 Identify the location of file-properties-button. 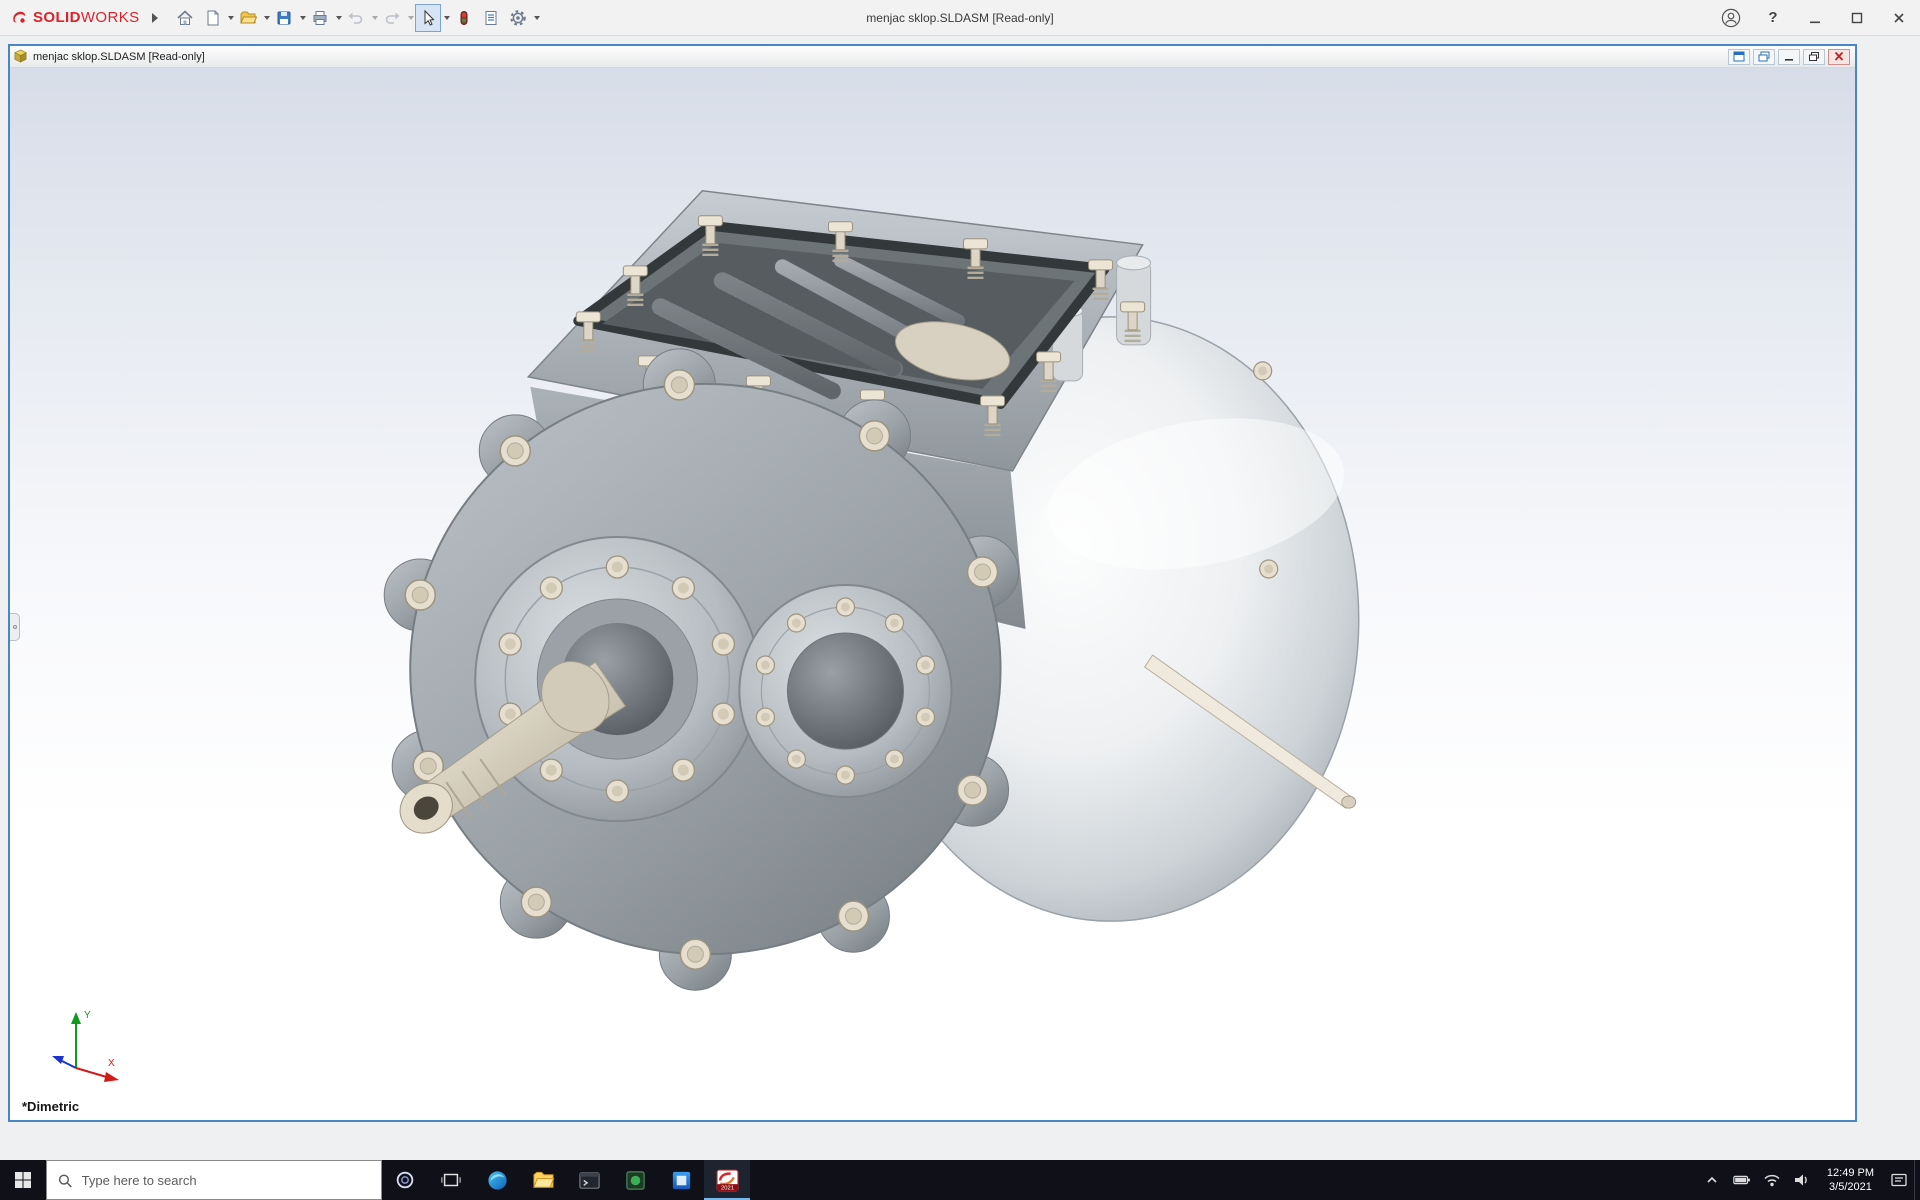
(491, 18).